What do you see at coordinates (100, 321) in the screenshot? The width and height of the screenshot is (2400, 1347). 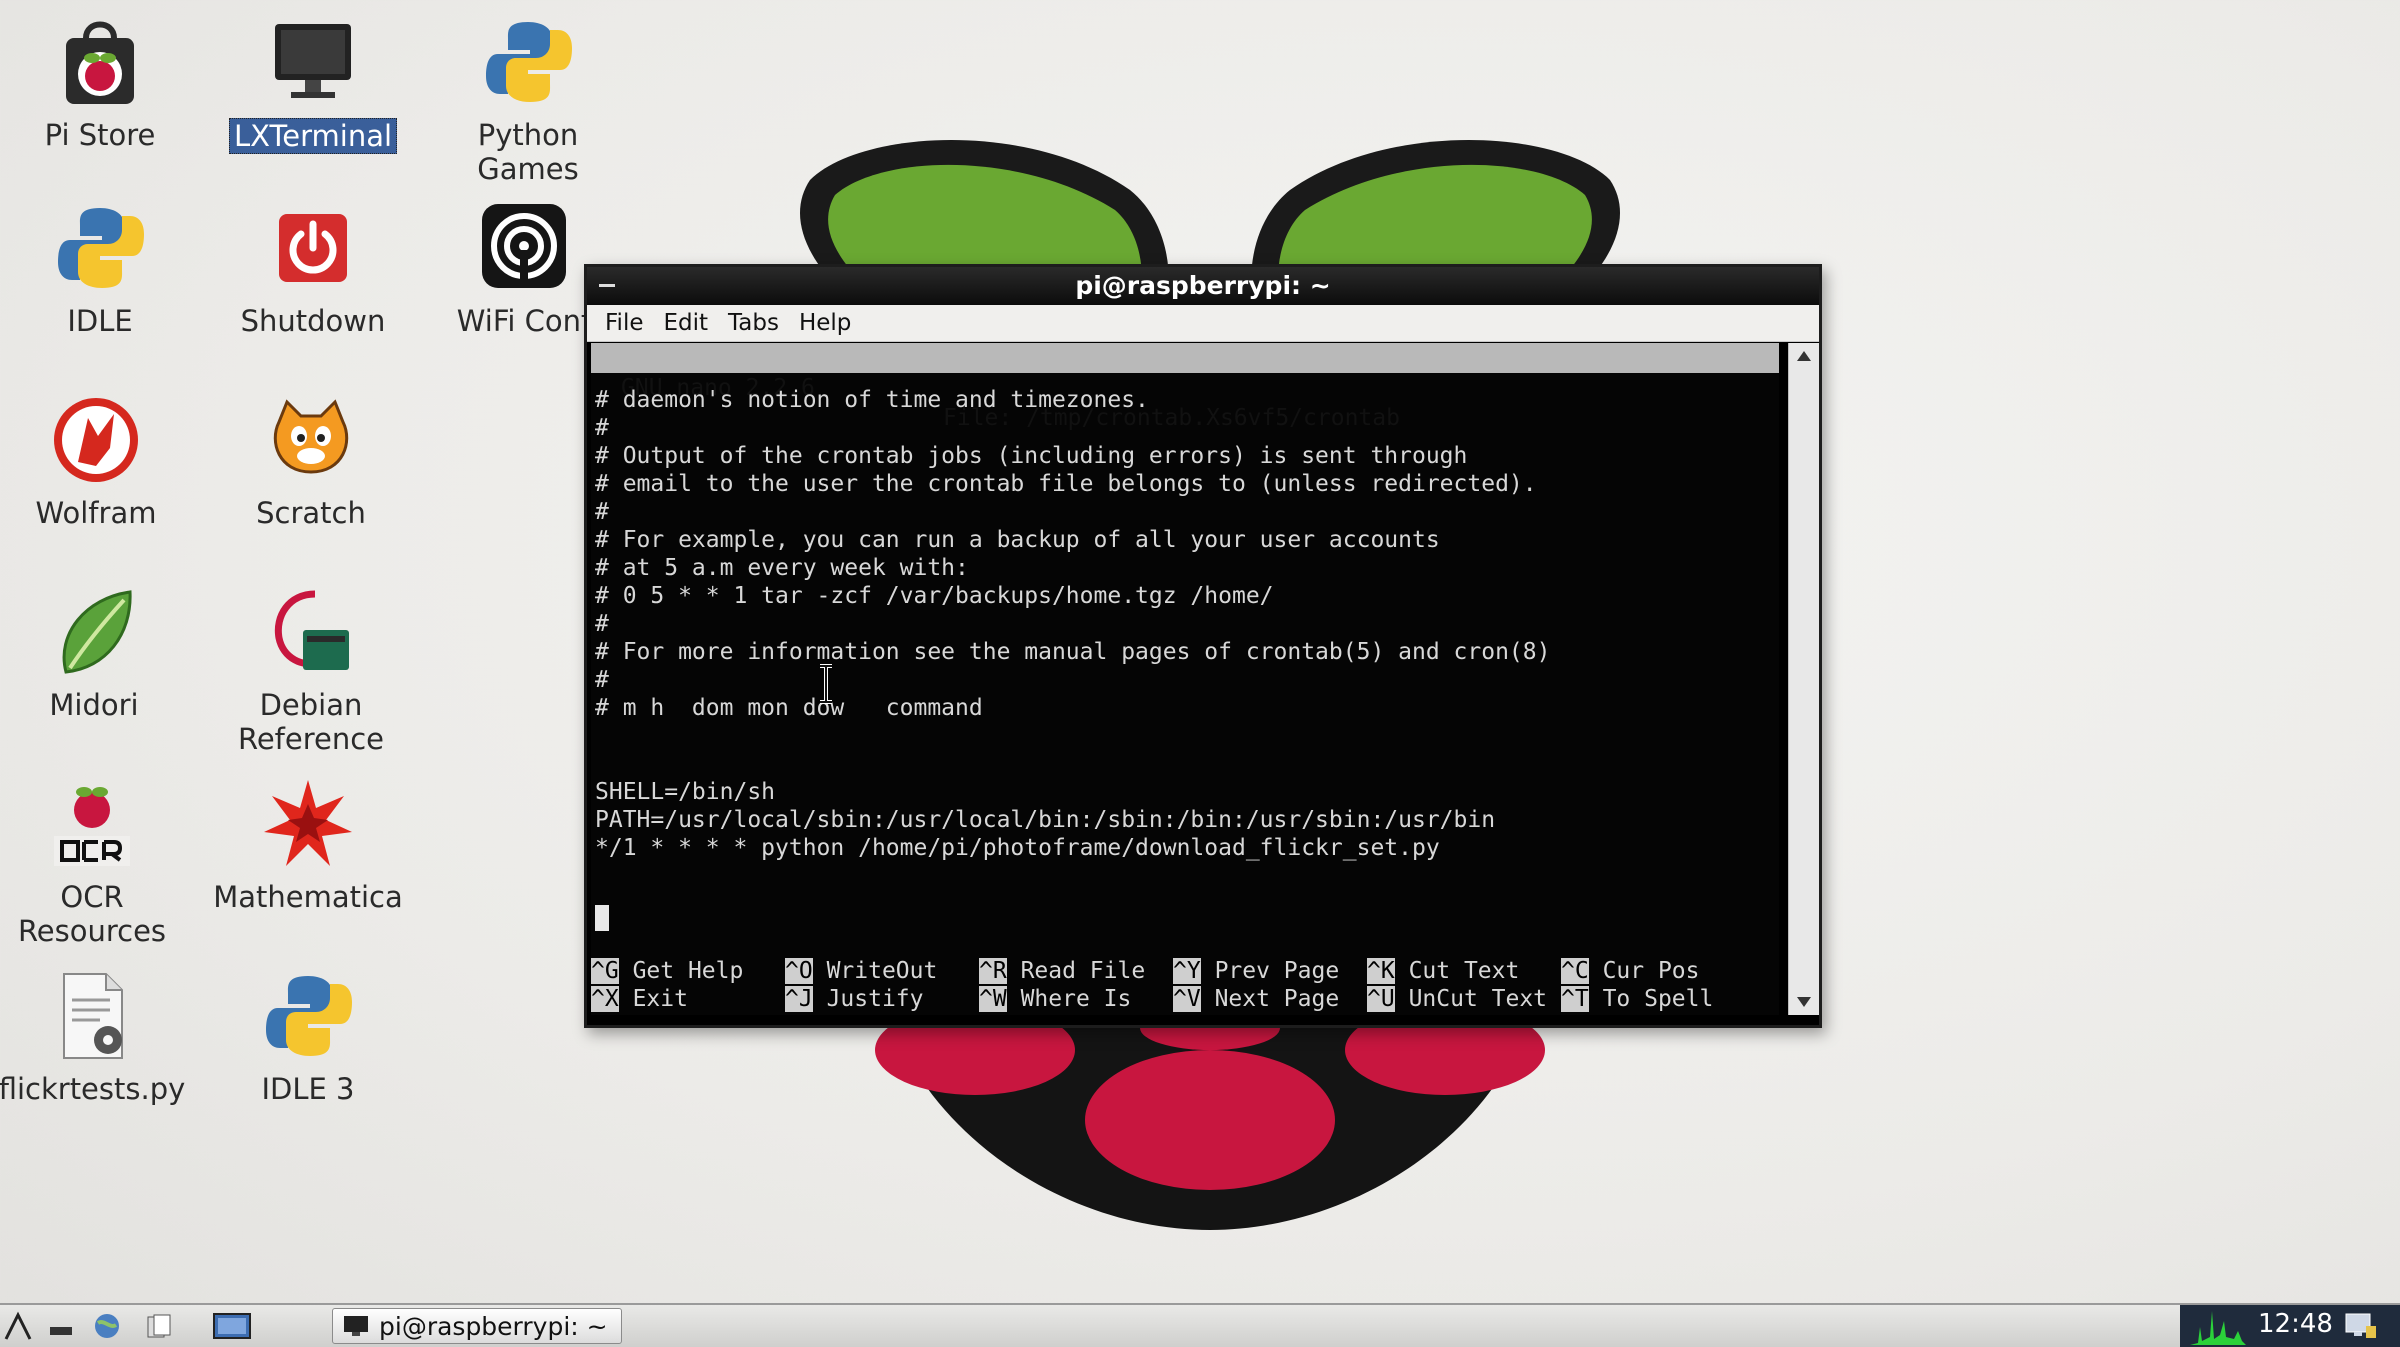 I see `desktop-icon-label: IDLE` at bounding box center [100, 321].